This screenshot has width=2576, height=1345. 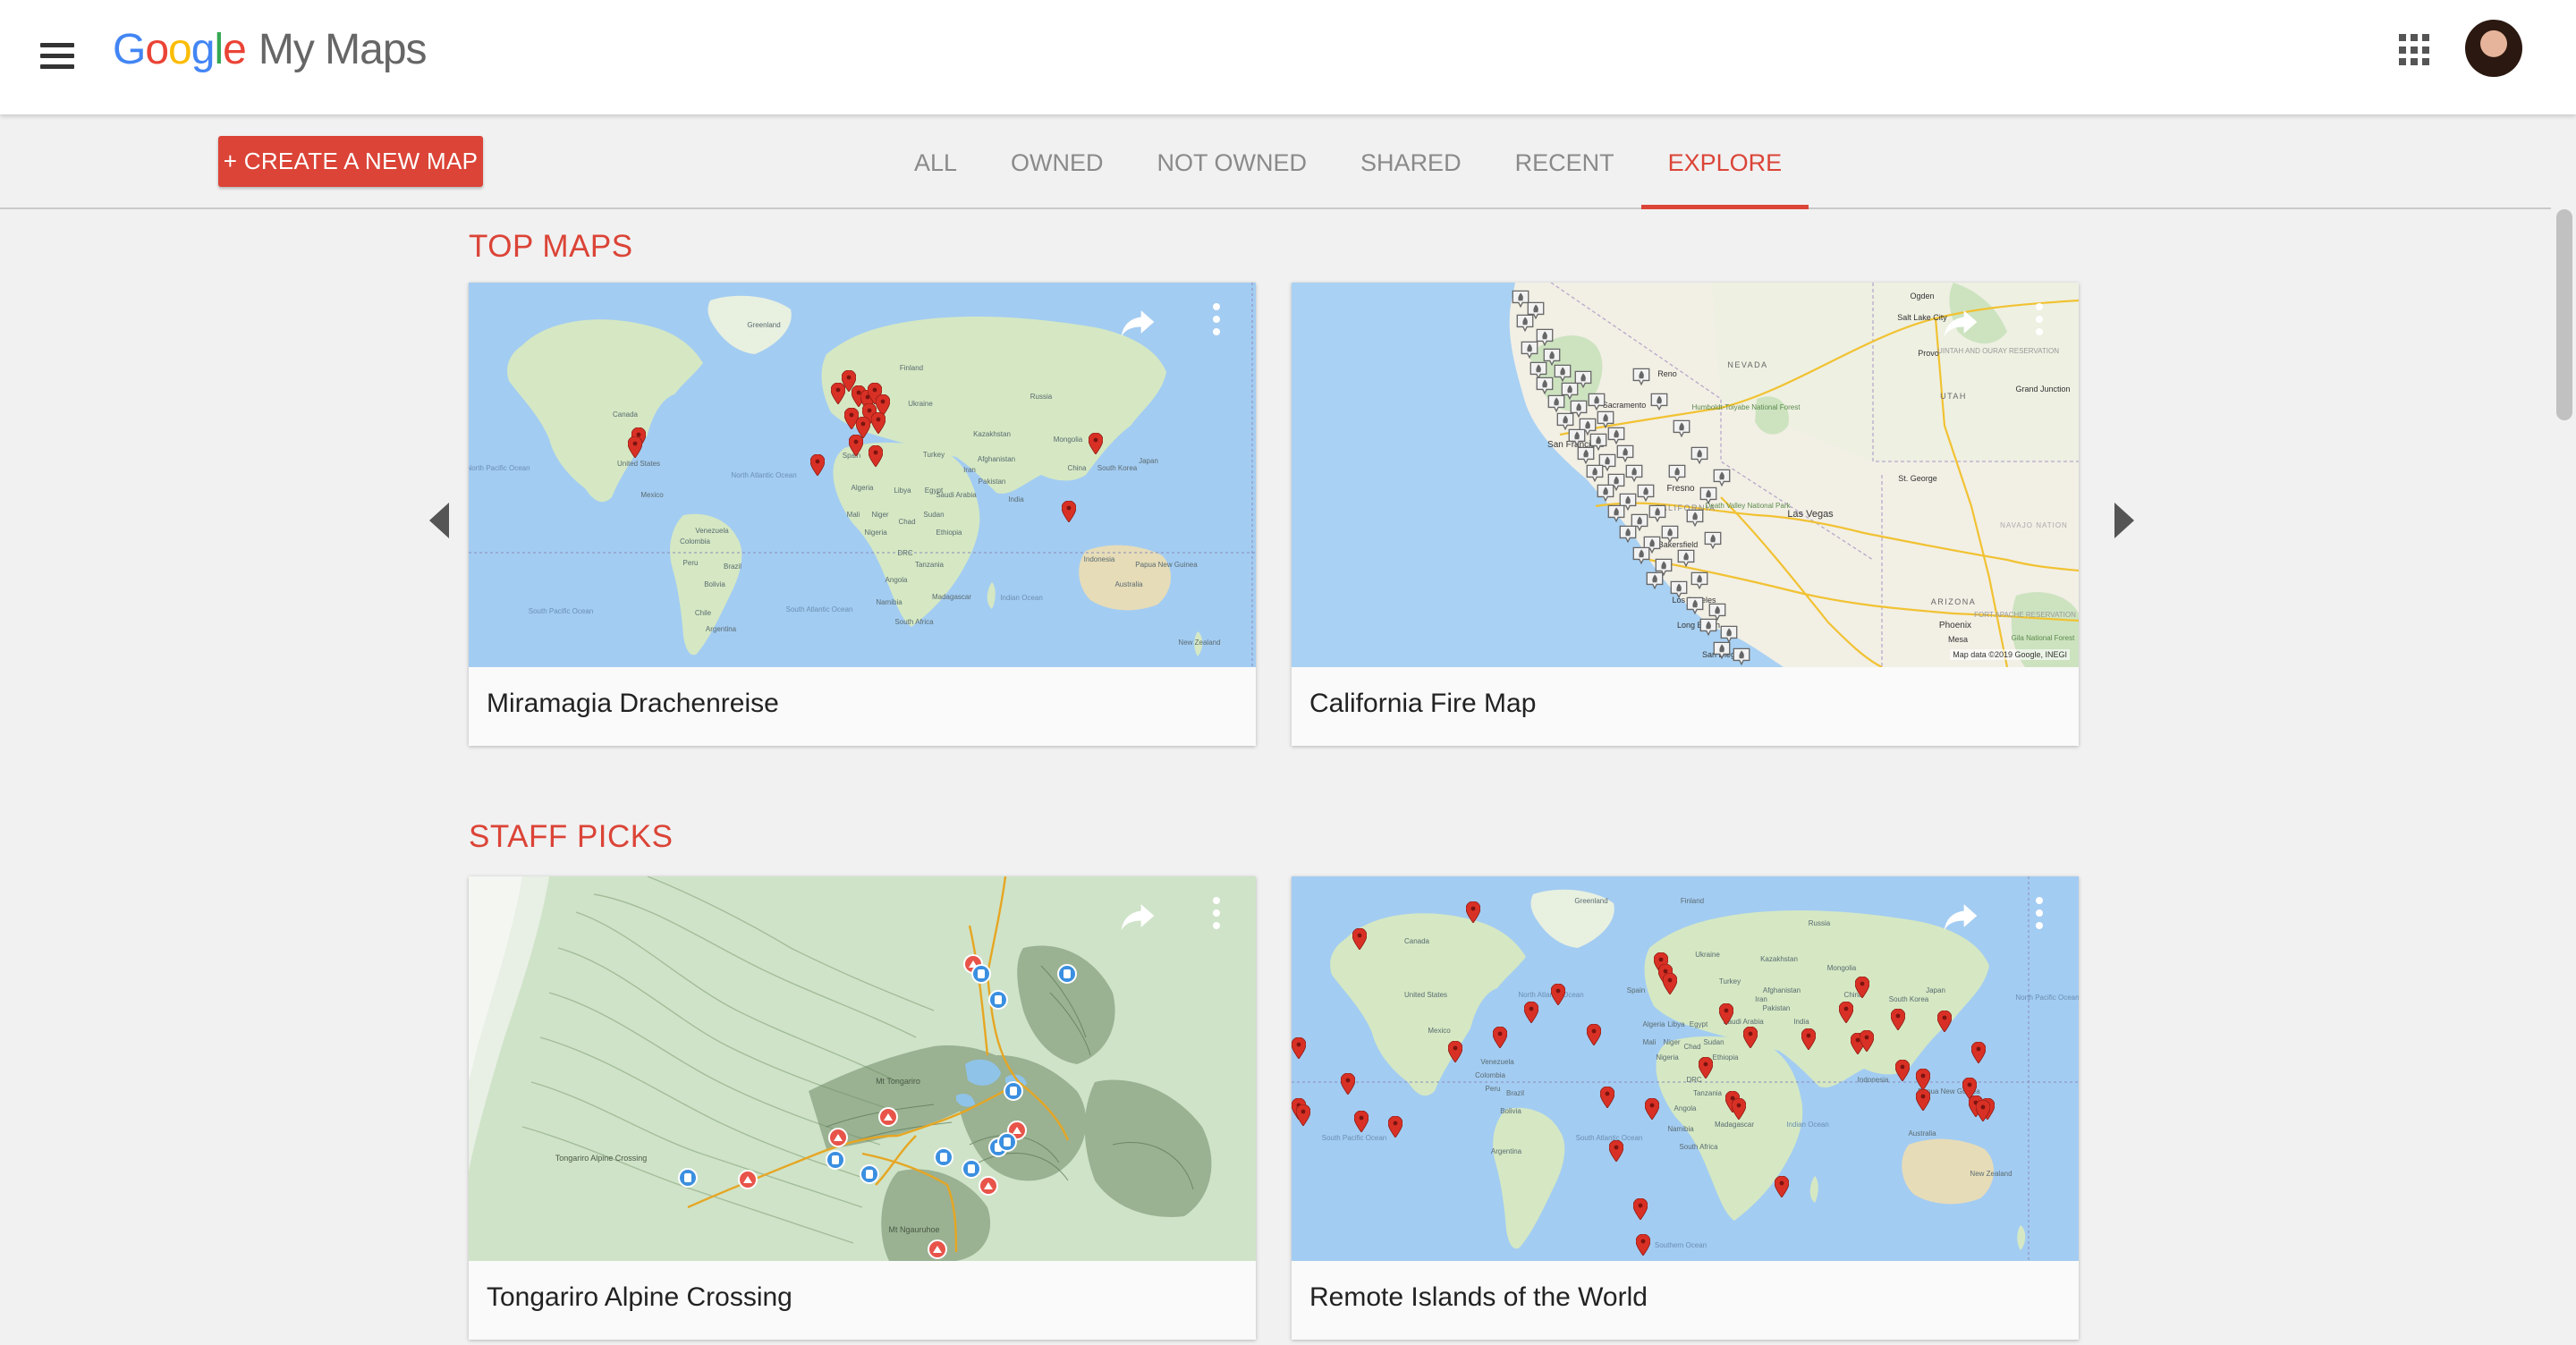 I want to click on map-label: New Zealand, so click(x=1199, y=643).